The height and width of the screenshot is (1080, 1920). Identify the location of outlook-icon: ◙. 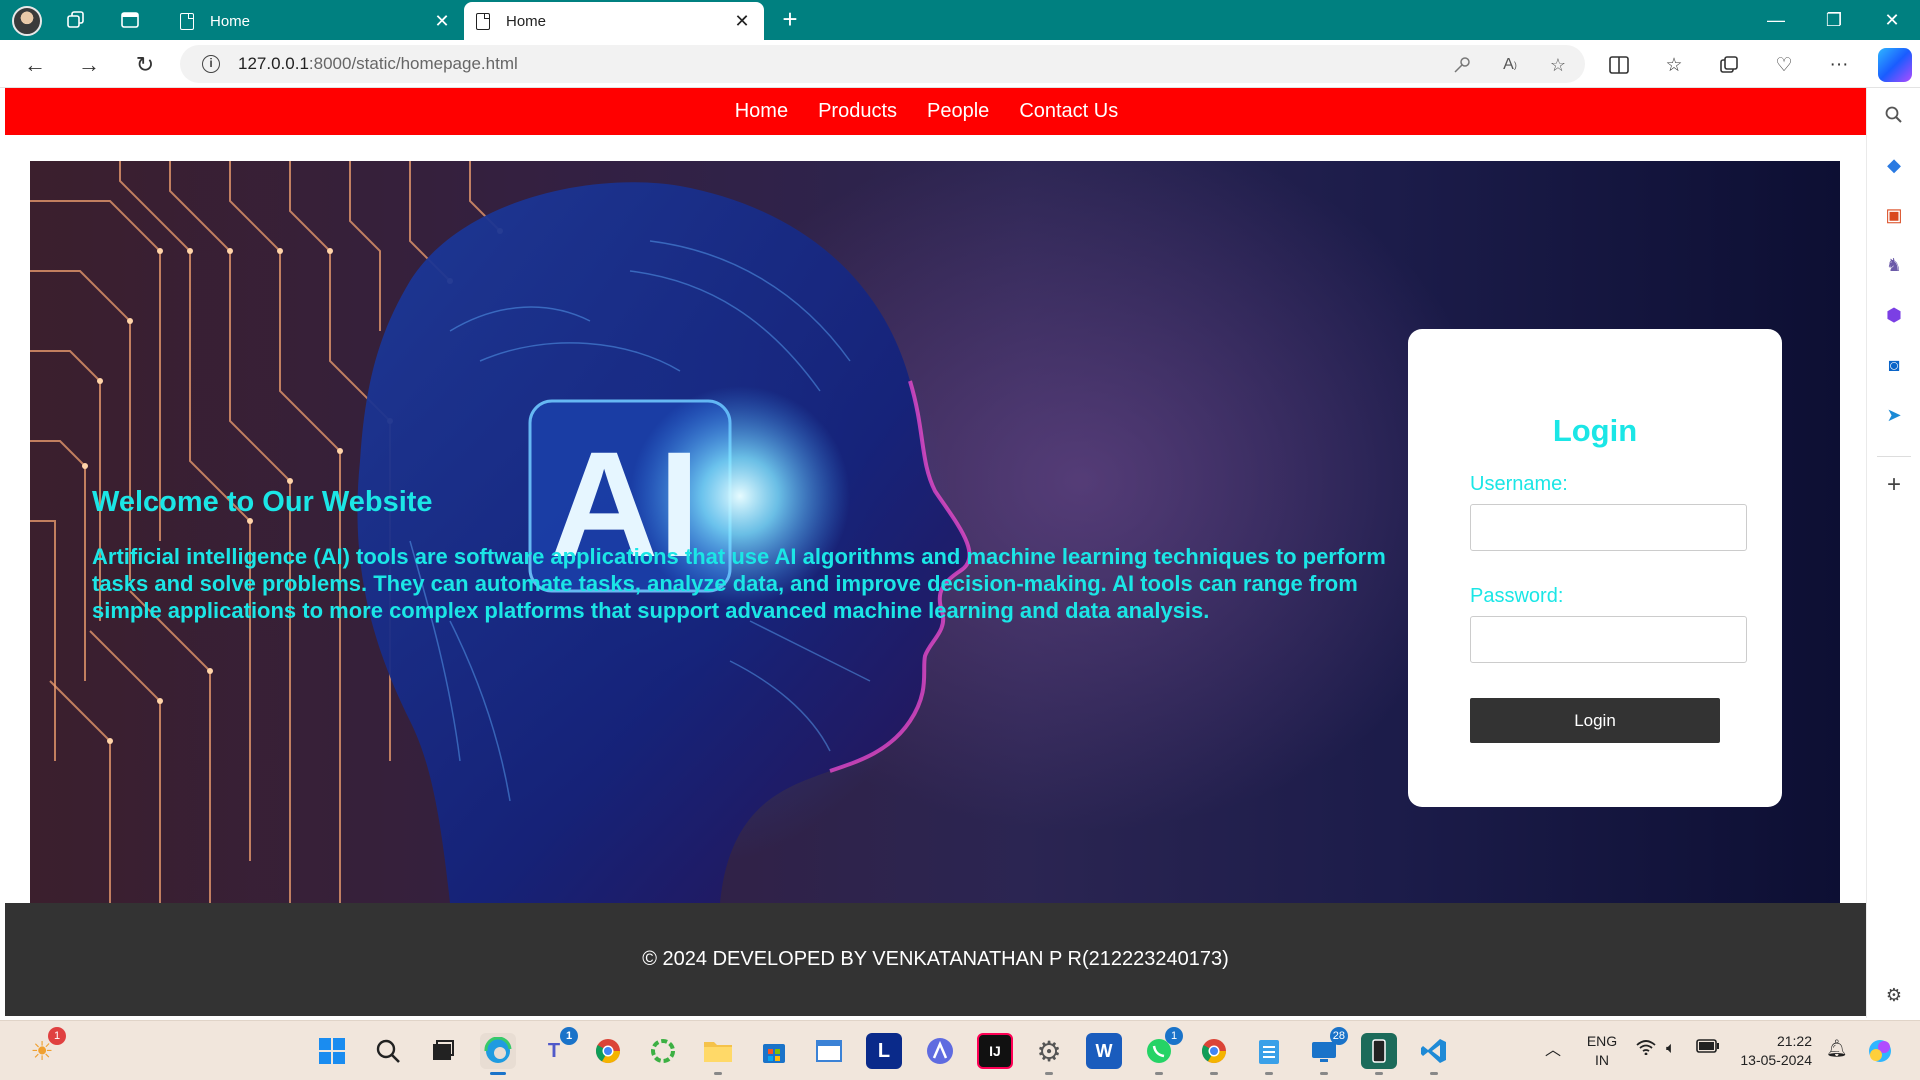
(1894, 365).